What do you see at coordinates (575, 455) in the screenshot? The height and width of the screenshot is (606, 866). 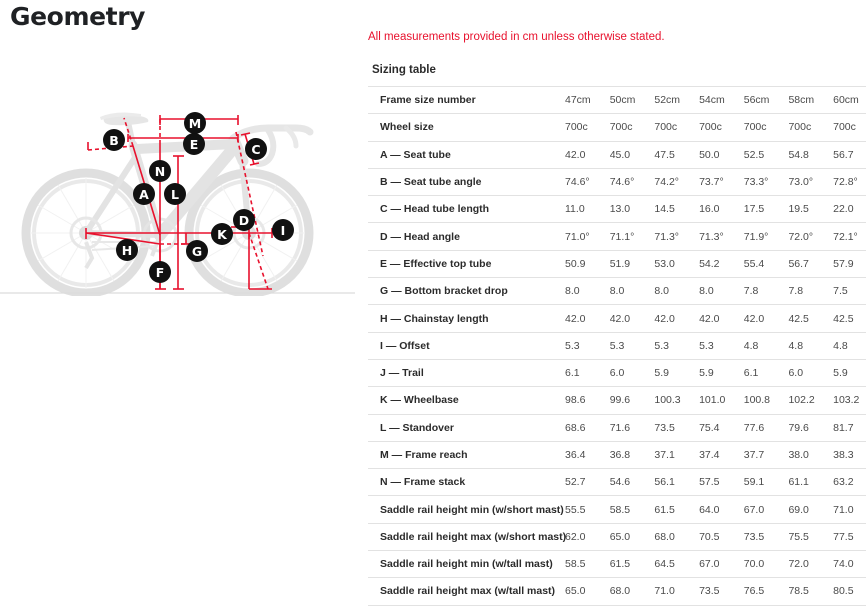 I see `table-cell: 36.4` at bounding box center [575, 455].